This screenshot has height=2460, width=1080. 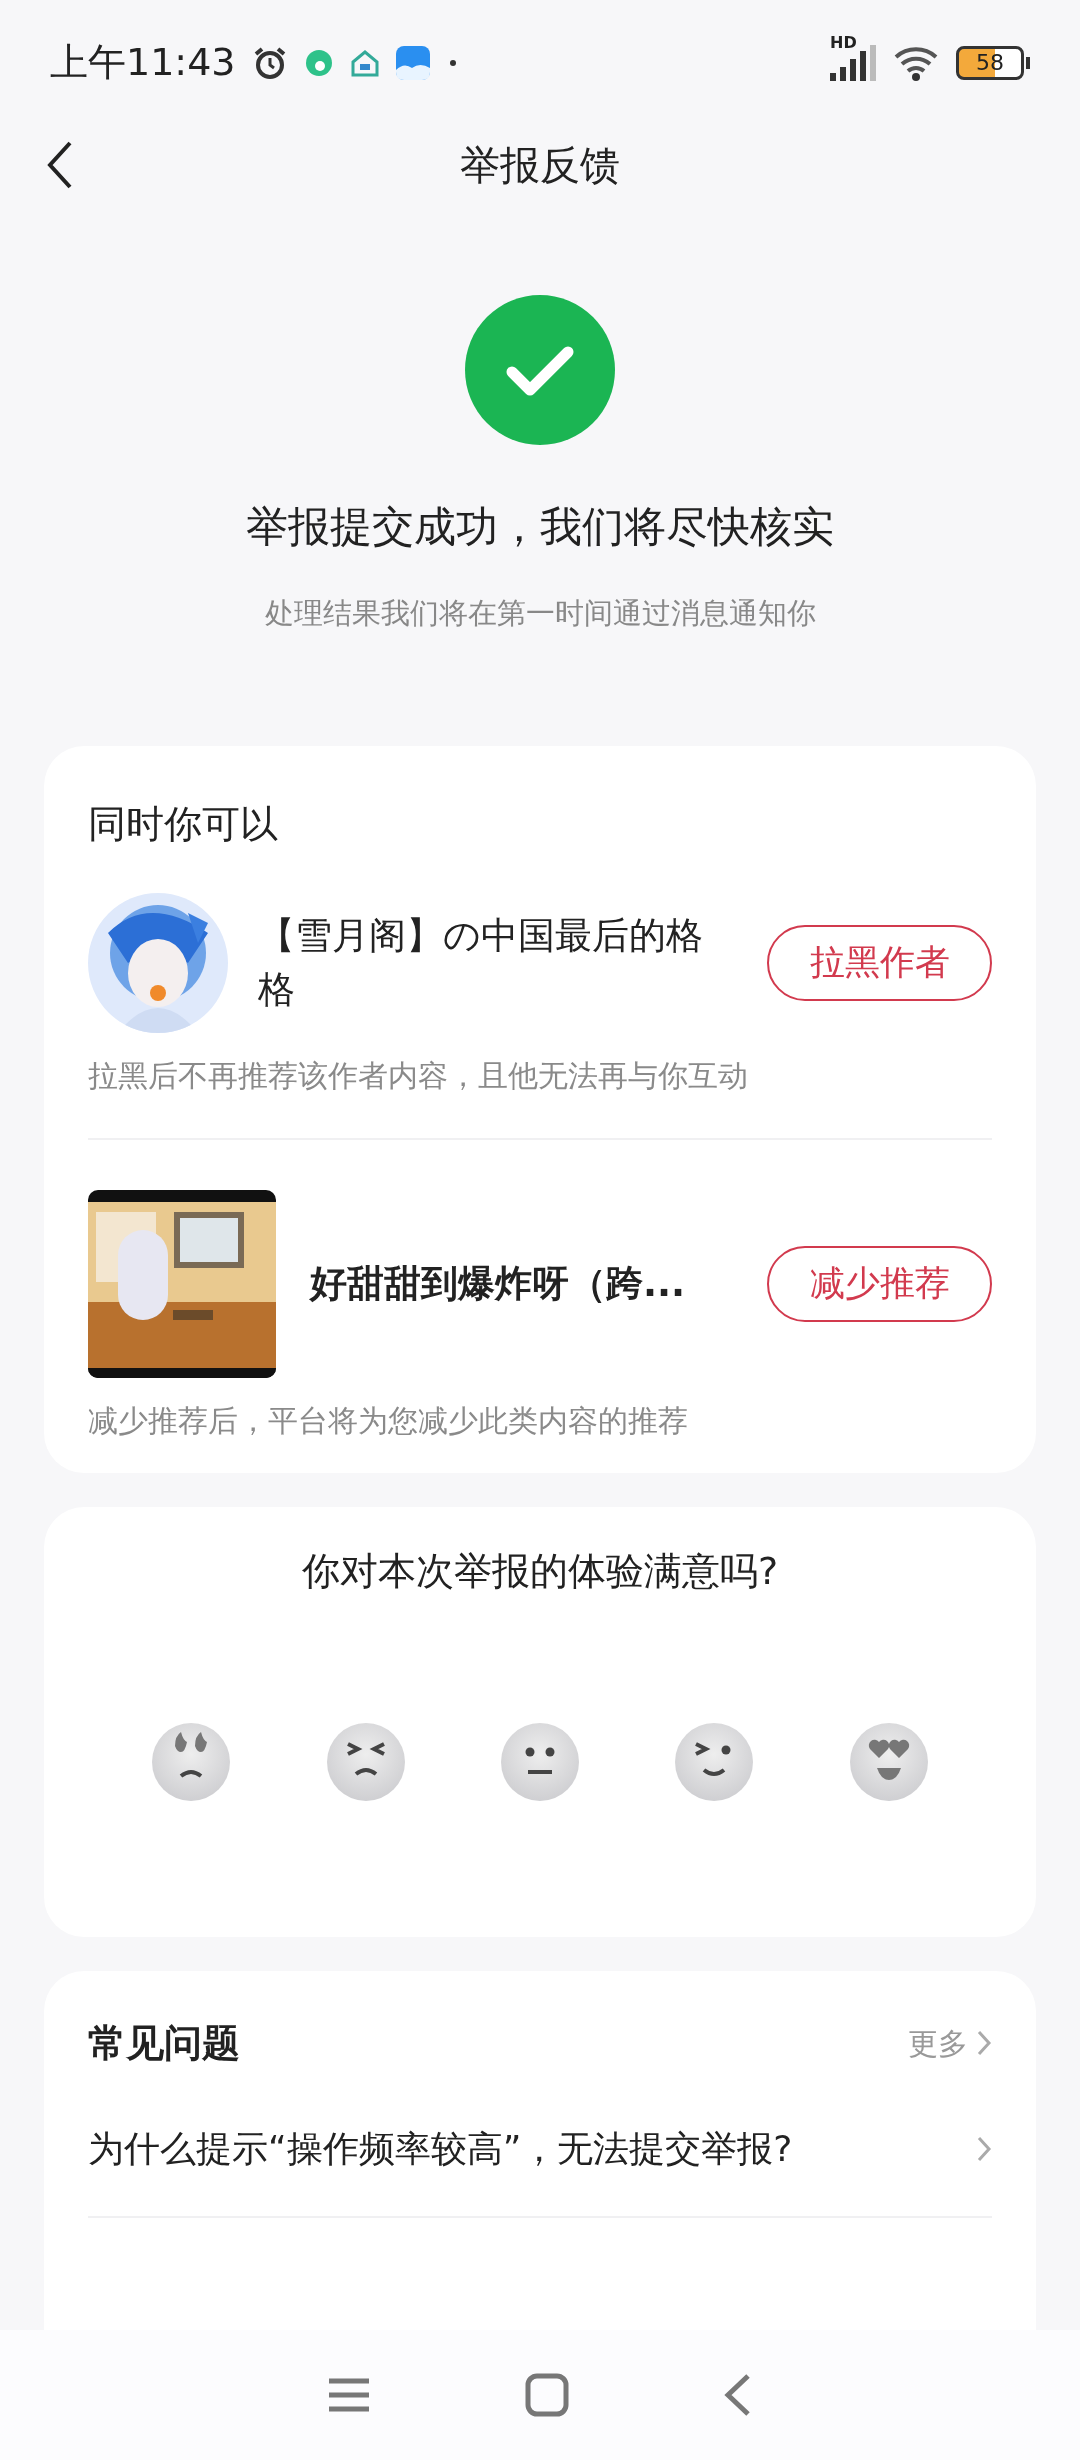 What do you see at coordinates (364, 62) in the screenshot?
I see `house-icon` at bounding box center [364, 62].